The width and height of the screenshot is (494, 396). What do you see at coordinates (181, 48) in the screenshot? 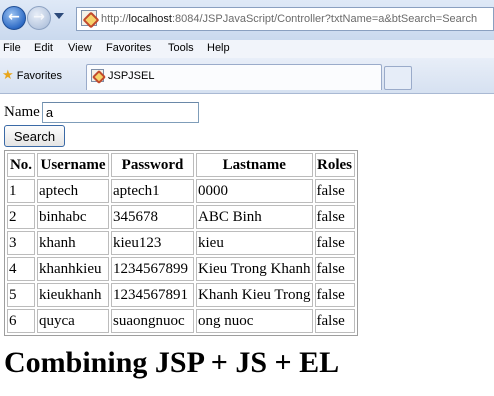
I see `menu-tools: Tools` at bounding box center [181, 48].